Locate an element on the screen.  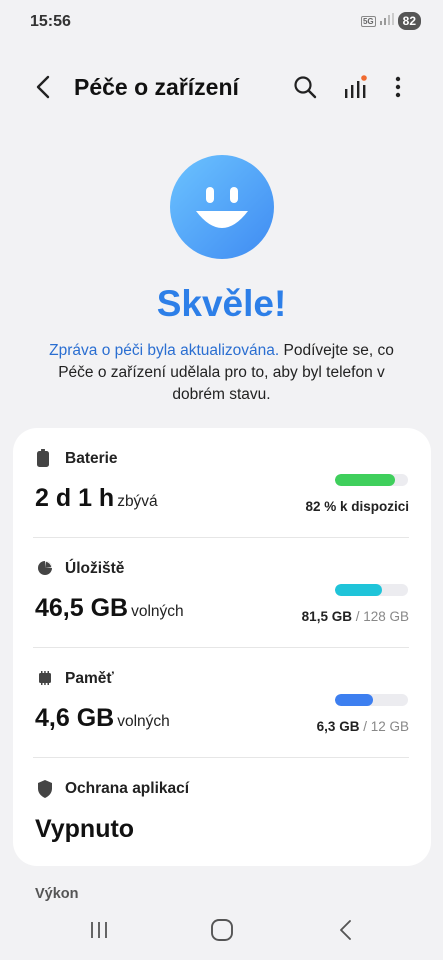
status-time: 15:56 is located at coordinates (50, 21).